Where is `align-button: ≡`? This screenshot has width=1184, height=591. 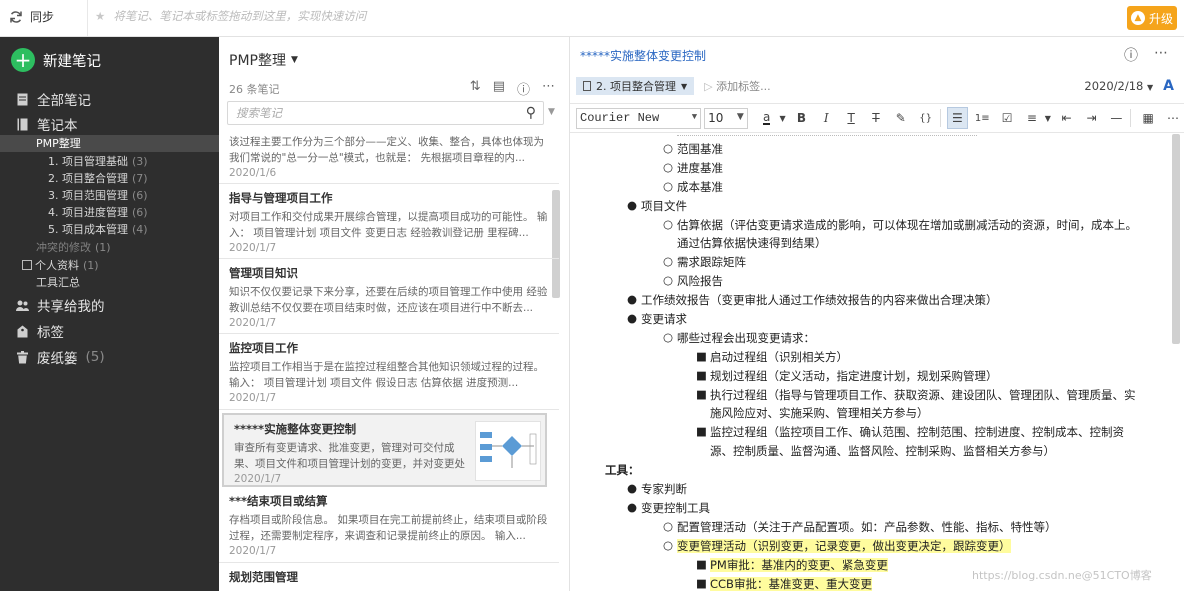
align-button: ≡ is located at coordinates (1032, 118).